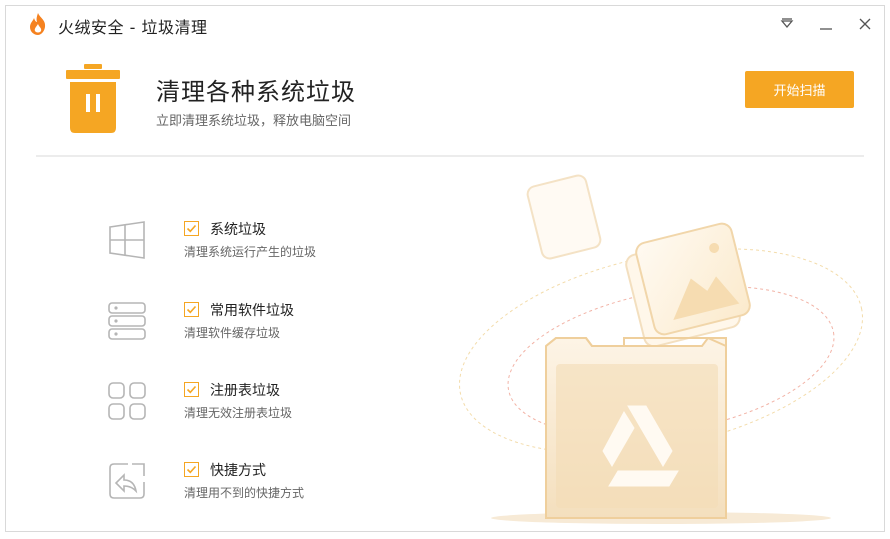 This screenshot has width=890, height=539. What do you see at coordinates (826, 29) in the screenshot?
I see `minimize-icon` at bounding box center [826, 29].